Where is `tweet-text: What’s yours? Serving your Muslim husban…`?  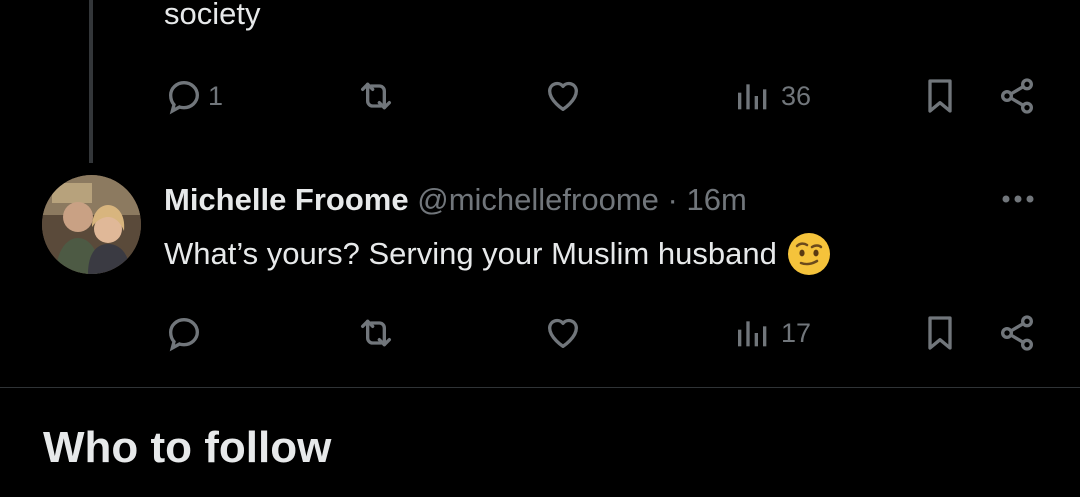 tweet-text: What’s yours? Serving your Muslim husban… is located at coordinates (497, 254).